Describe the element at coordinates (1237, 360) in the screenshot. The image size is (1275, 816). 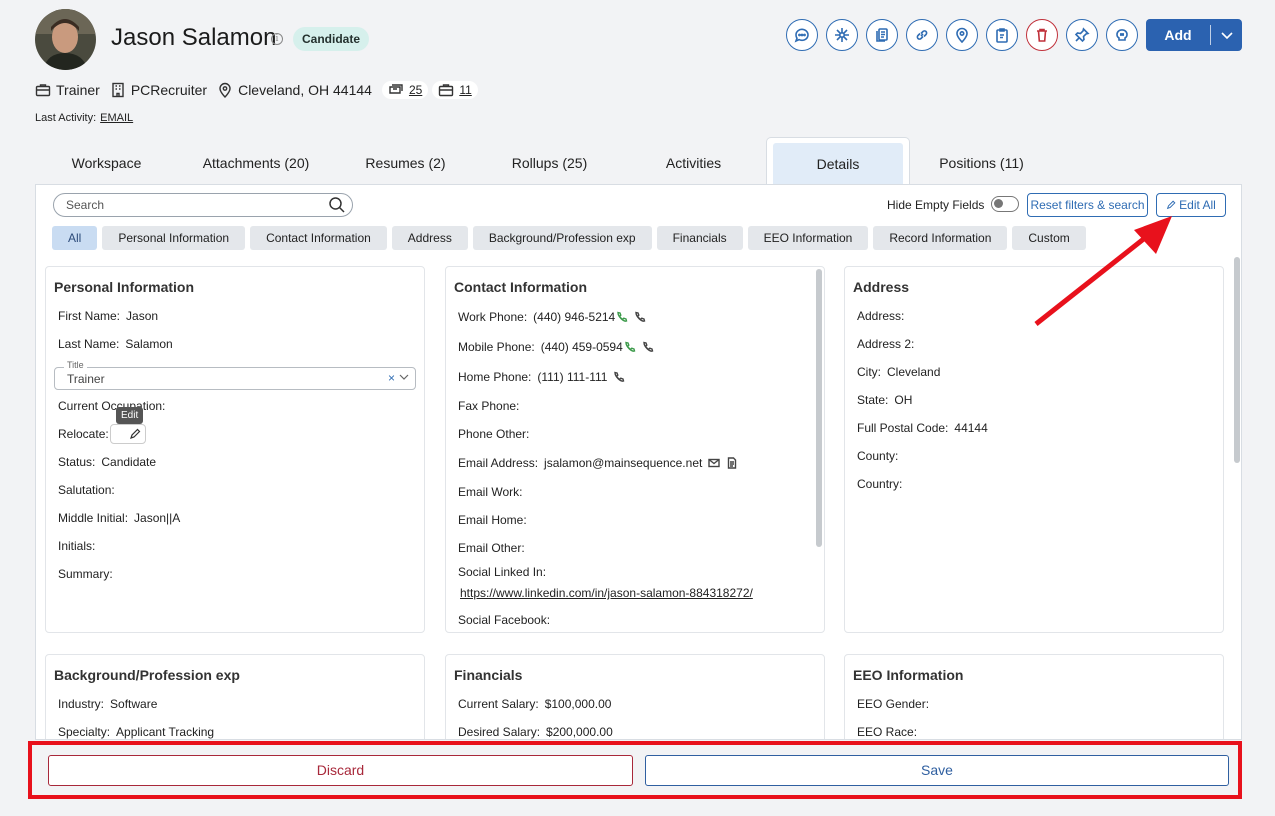
I see `panel-scrollbar` at that location.